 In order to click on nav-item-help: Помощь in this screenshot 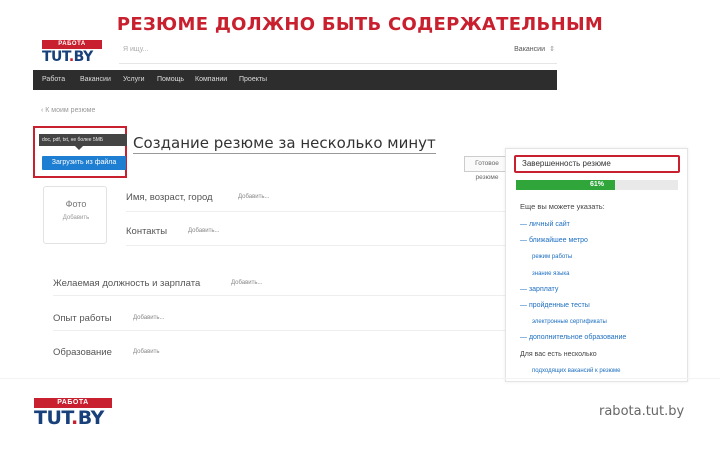, I will do `click(170, 79)`.